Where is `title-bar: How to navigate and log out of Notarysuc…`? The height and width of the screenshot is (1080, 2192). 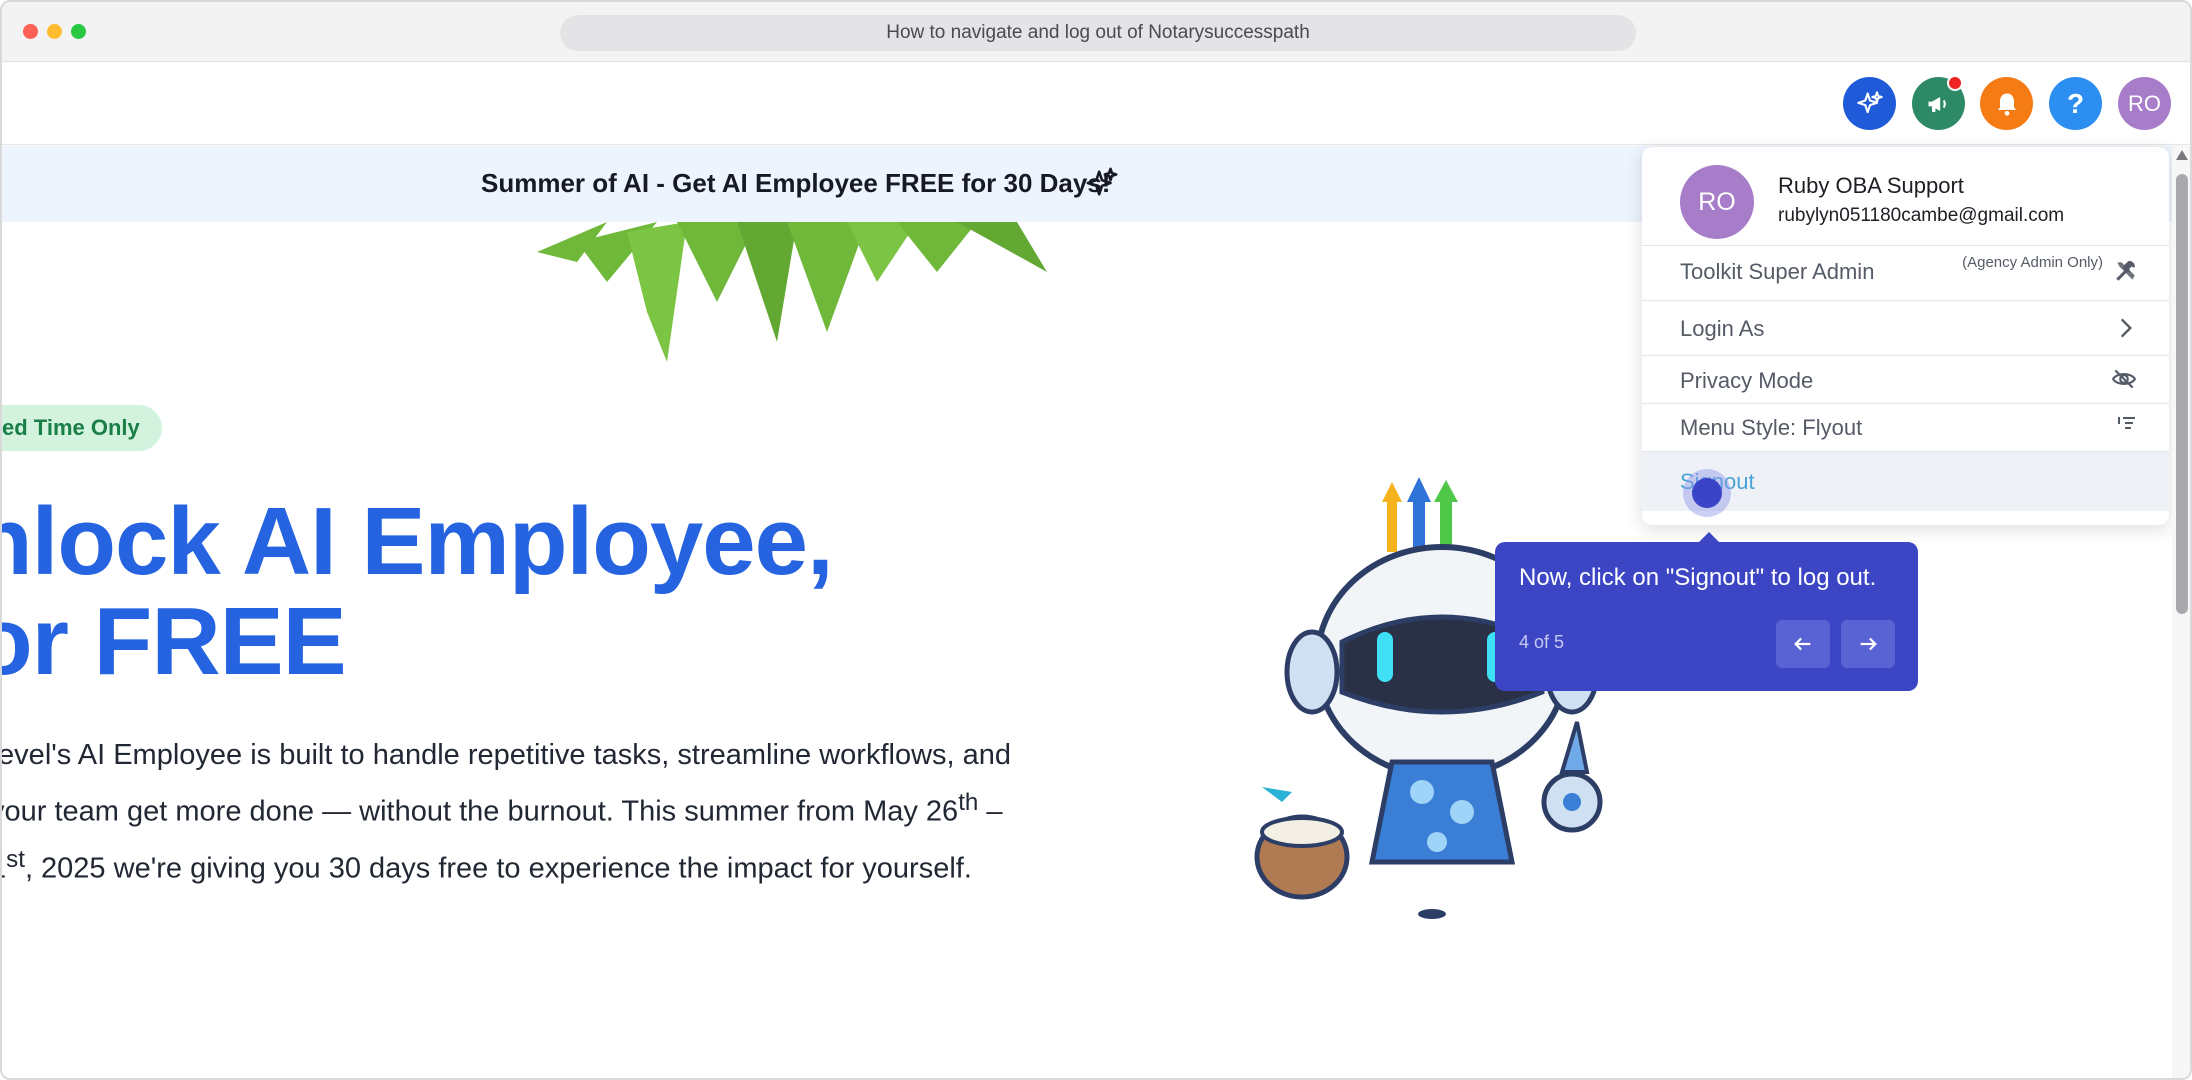 title-bar: How to navigate and log out of Notarysuc… is located at coordinates (1096, 32).